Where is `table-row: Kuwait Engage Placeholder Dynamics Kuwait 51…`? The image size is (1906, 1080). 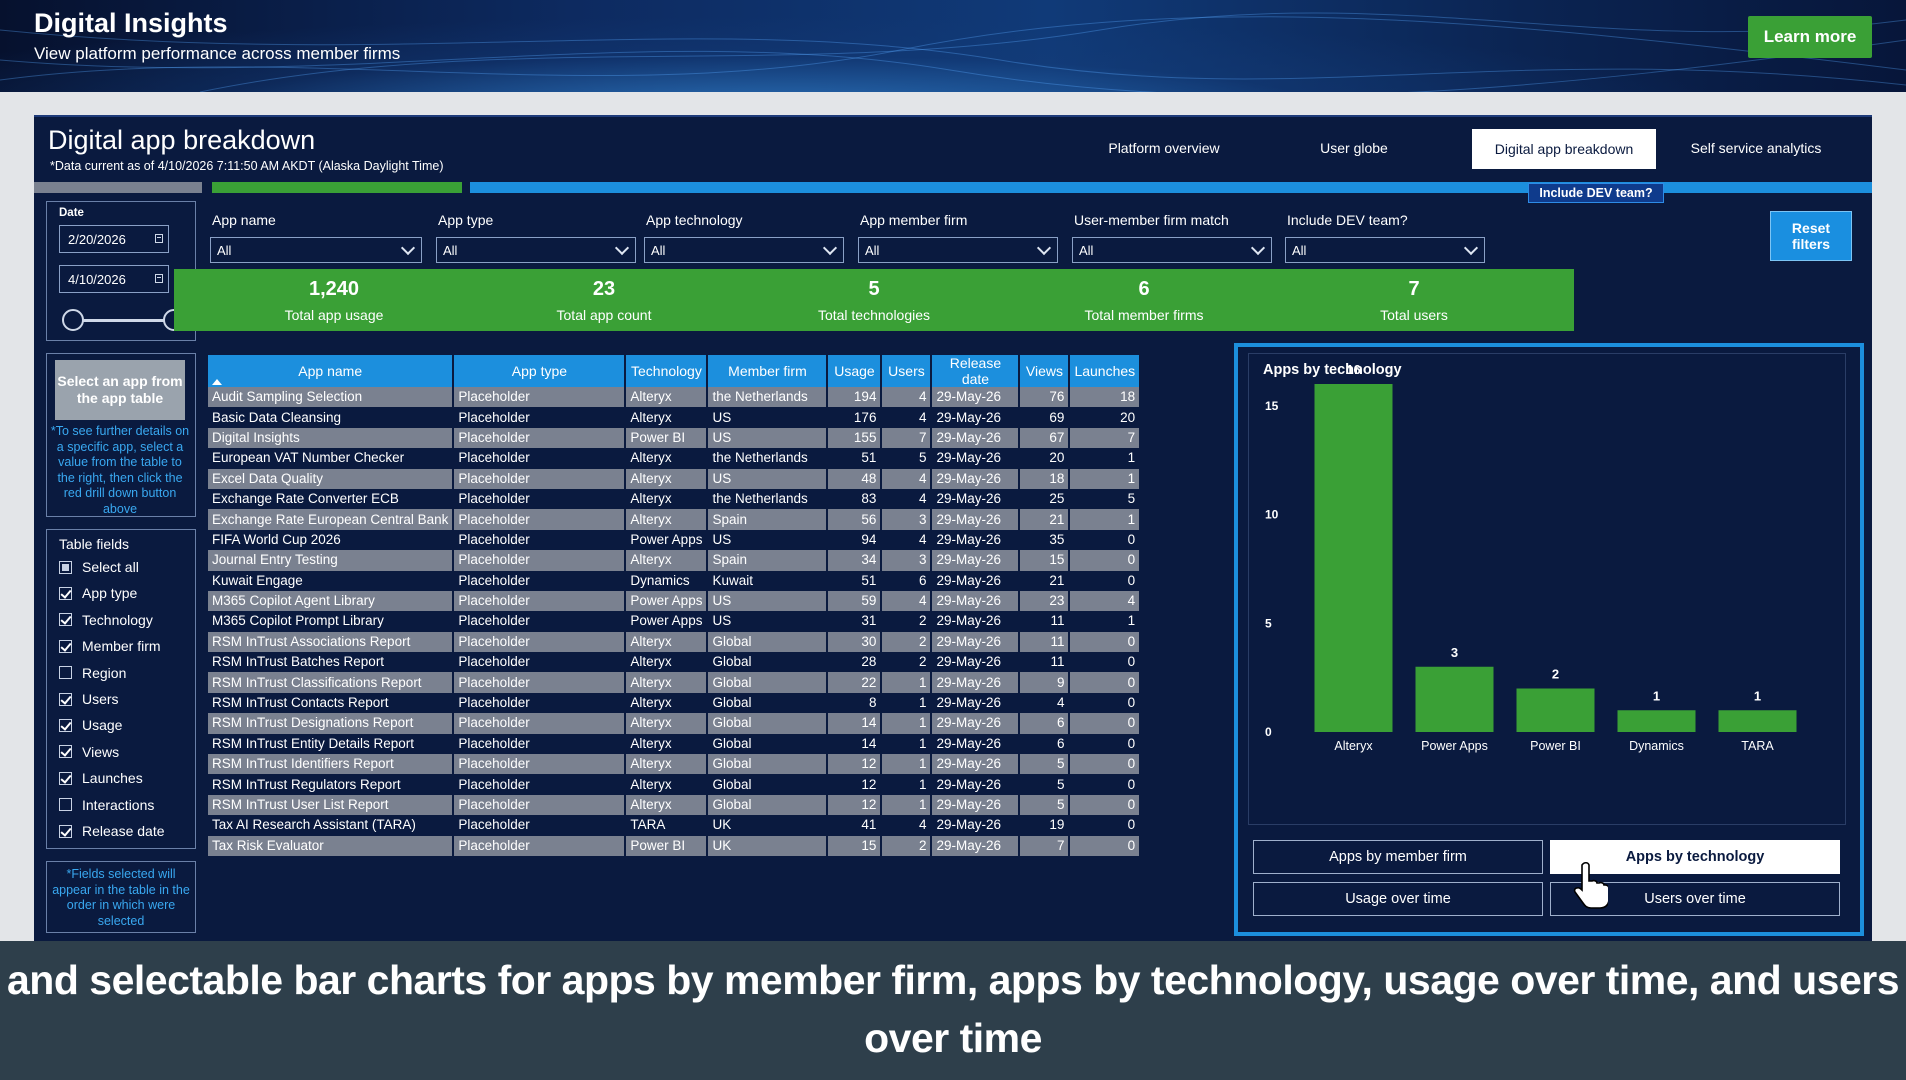 table-row: Kuwait Engage Placeholder Dynamics Kuwait 51… is located at coordinates (675, 580).